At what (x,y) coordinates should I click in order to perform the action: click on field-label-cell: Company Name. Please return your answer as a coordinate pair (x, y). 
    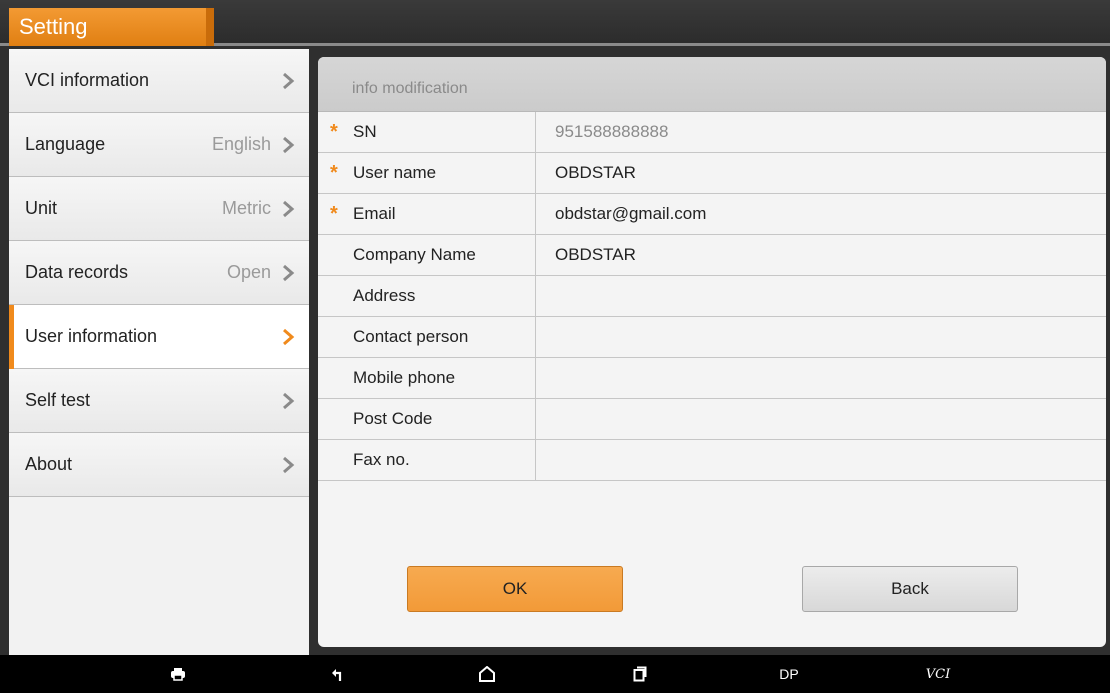
    Looking at the image, I should click on (427, 255).